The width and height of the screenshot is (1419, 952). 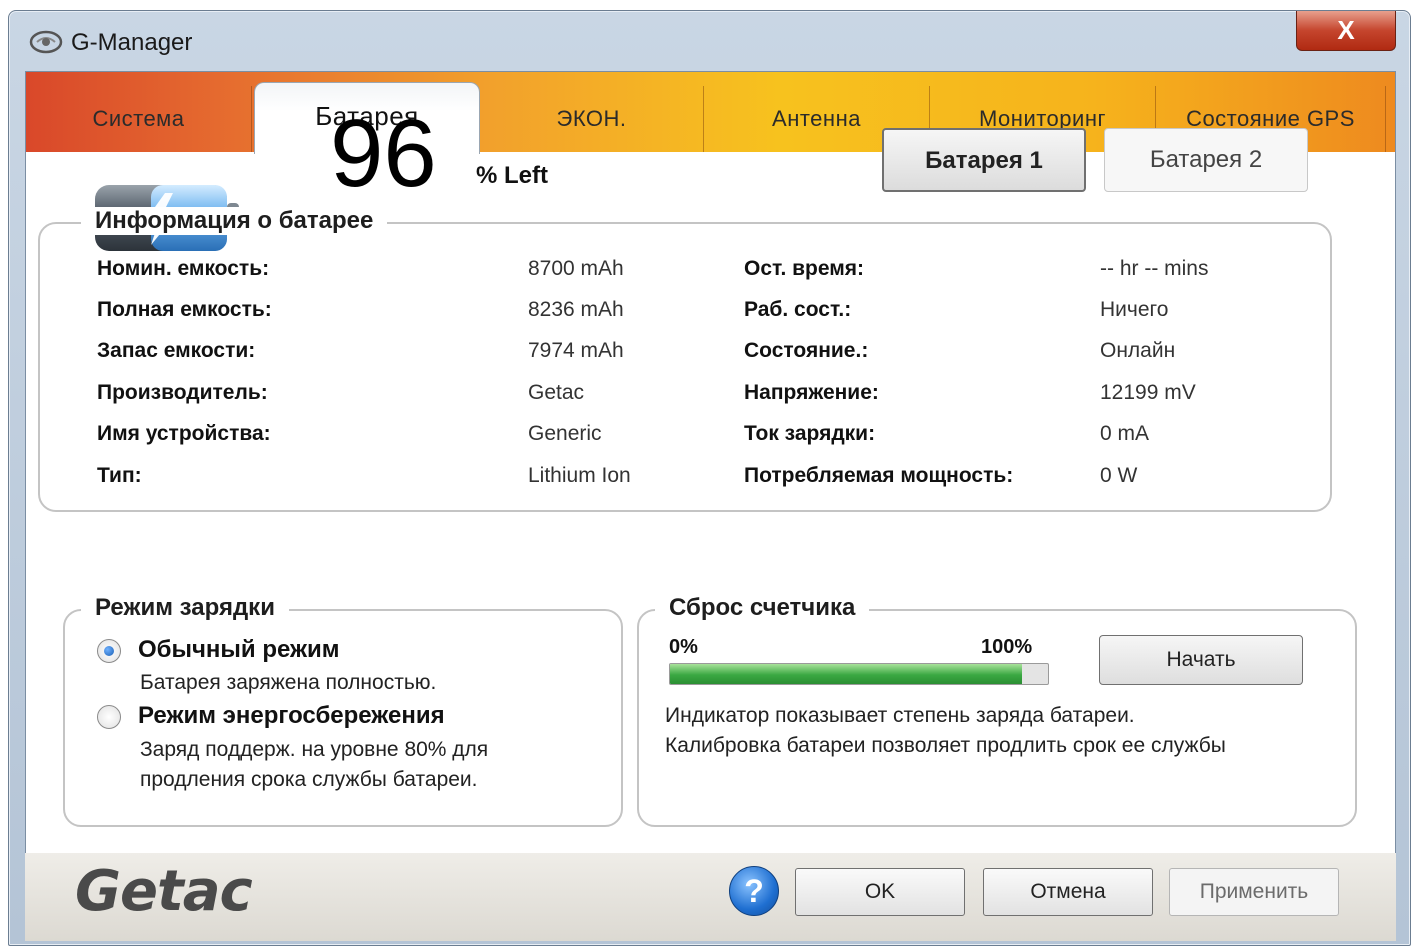 I want to click on info-value-voltage: 12199 mV, so click(x=1148, y=392).